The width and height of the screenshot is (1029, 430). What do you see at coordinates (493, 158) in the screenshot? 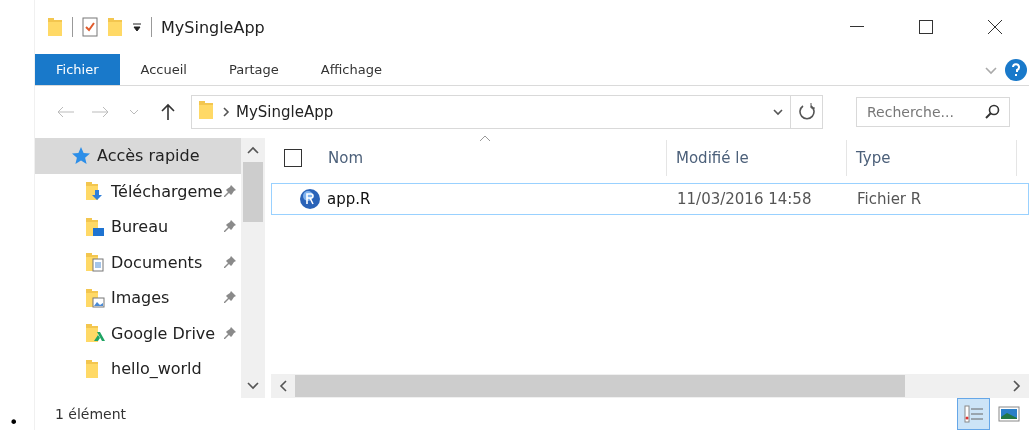
I see `column-header: Nom` at bounding box center [493, 158].